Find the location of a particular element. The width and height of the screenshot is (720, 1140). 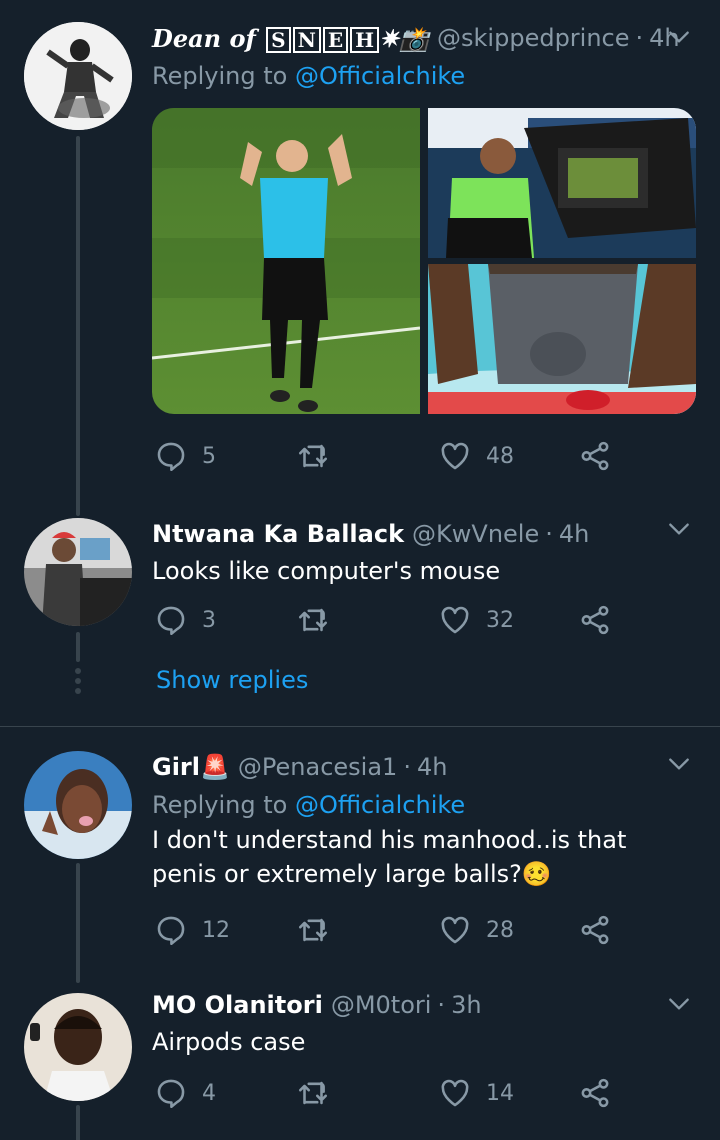

like-count: 48 is located at coordinates (500, 456).